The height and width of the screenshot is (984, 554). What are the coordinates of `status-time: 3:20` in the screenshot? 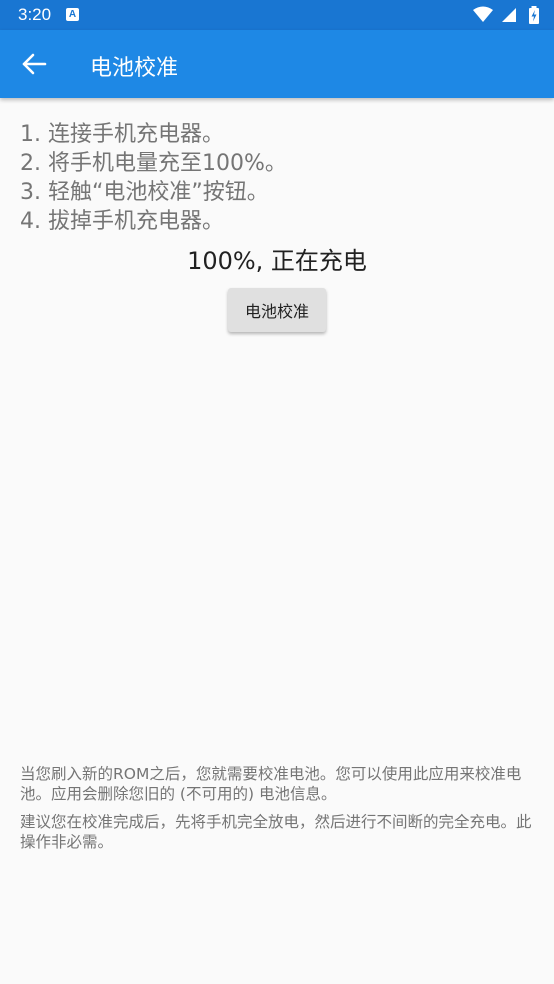 It's located at (35, 14).